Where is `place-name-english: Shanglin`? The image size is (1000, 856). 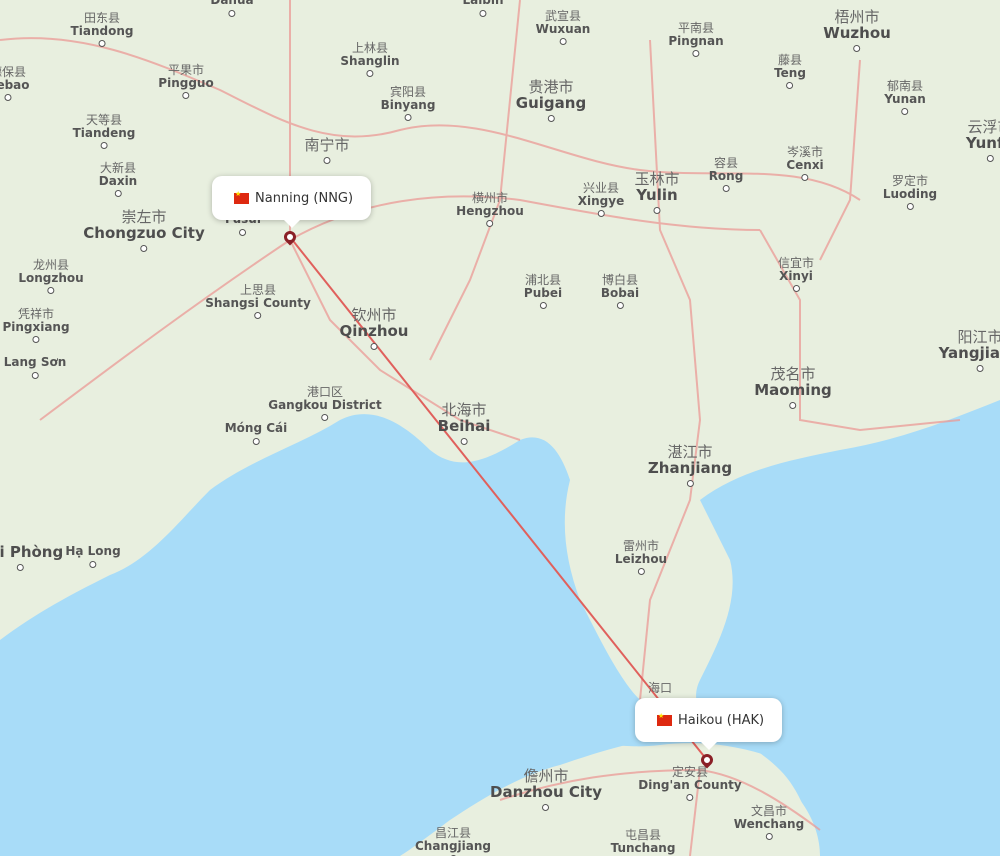
place-name-english: Shanglin is located at coordinates (370, 60).